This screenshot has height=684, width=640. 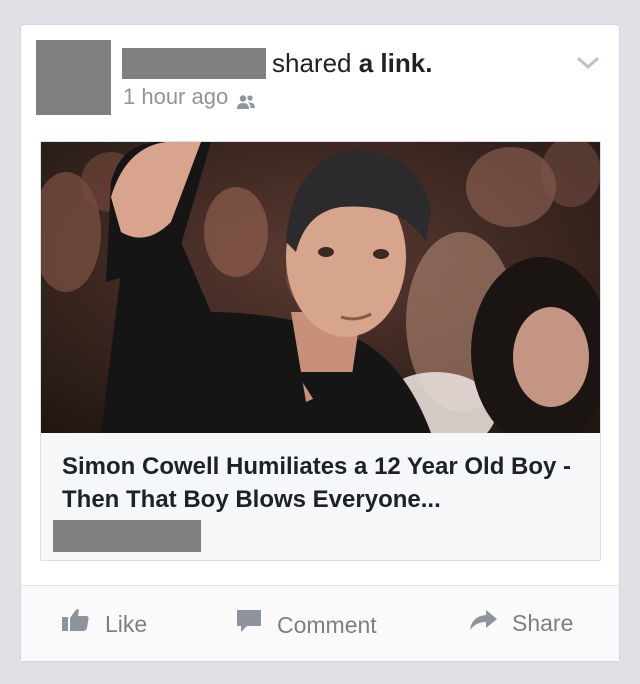 I want to click on author-name-redacted, so click(x=194, y=63).